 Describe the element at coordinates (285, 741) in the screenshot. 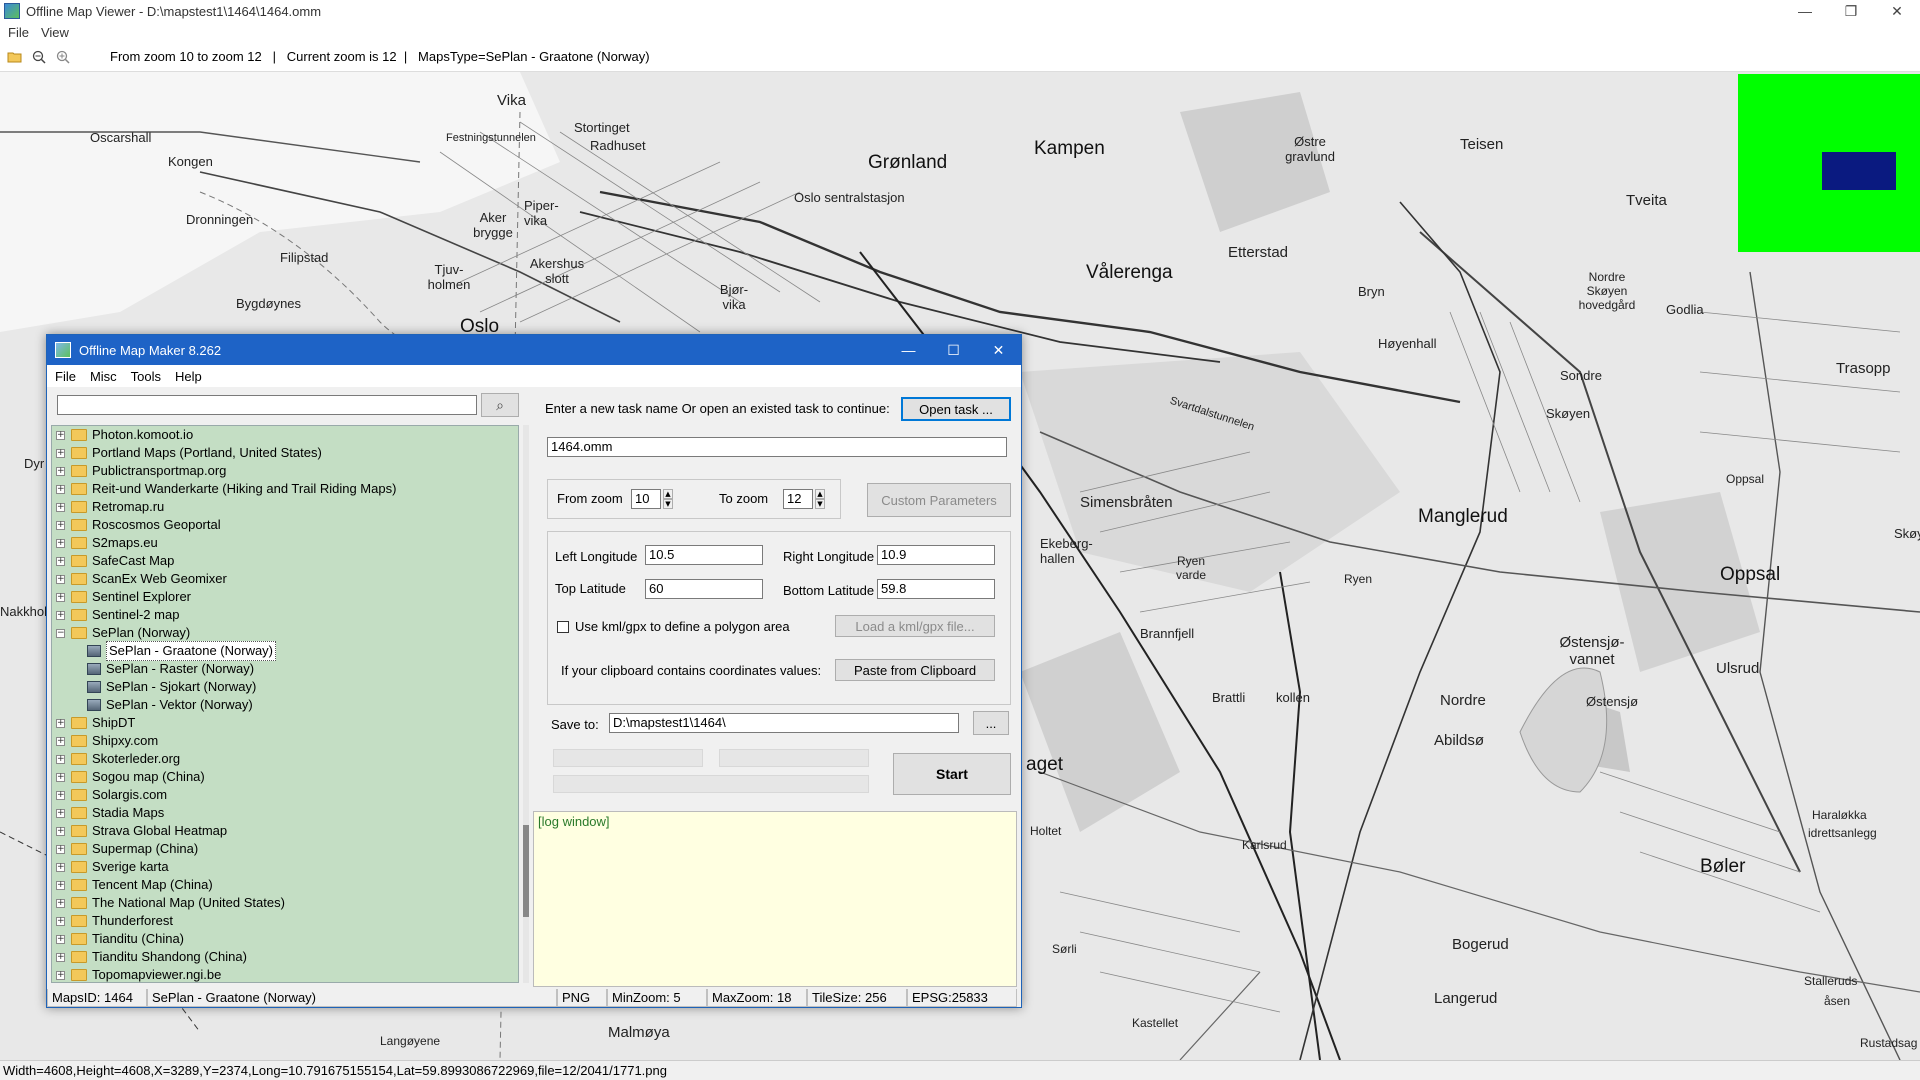

I see `tree-folder-item: + Shipxy.com` at that location.